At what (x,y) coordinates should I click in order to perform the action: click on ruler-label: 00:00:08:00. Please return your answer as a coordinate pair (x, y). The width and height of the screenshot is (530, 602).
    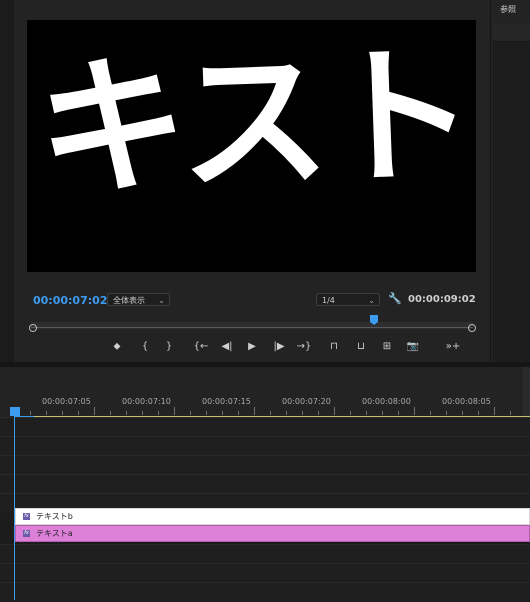
    Looking at the image, I should click on (386, 401).